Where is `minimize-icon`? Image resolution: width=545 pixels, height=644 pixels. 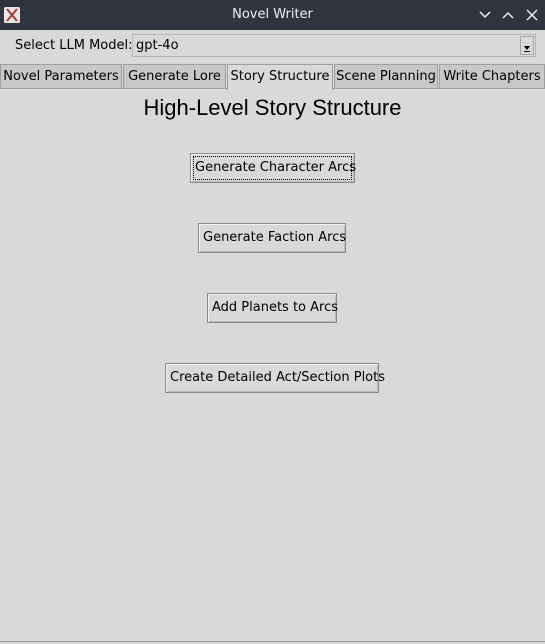
minimize-icon is located at coordinates (485, 15).